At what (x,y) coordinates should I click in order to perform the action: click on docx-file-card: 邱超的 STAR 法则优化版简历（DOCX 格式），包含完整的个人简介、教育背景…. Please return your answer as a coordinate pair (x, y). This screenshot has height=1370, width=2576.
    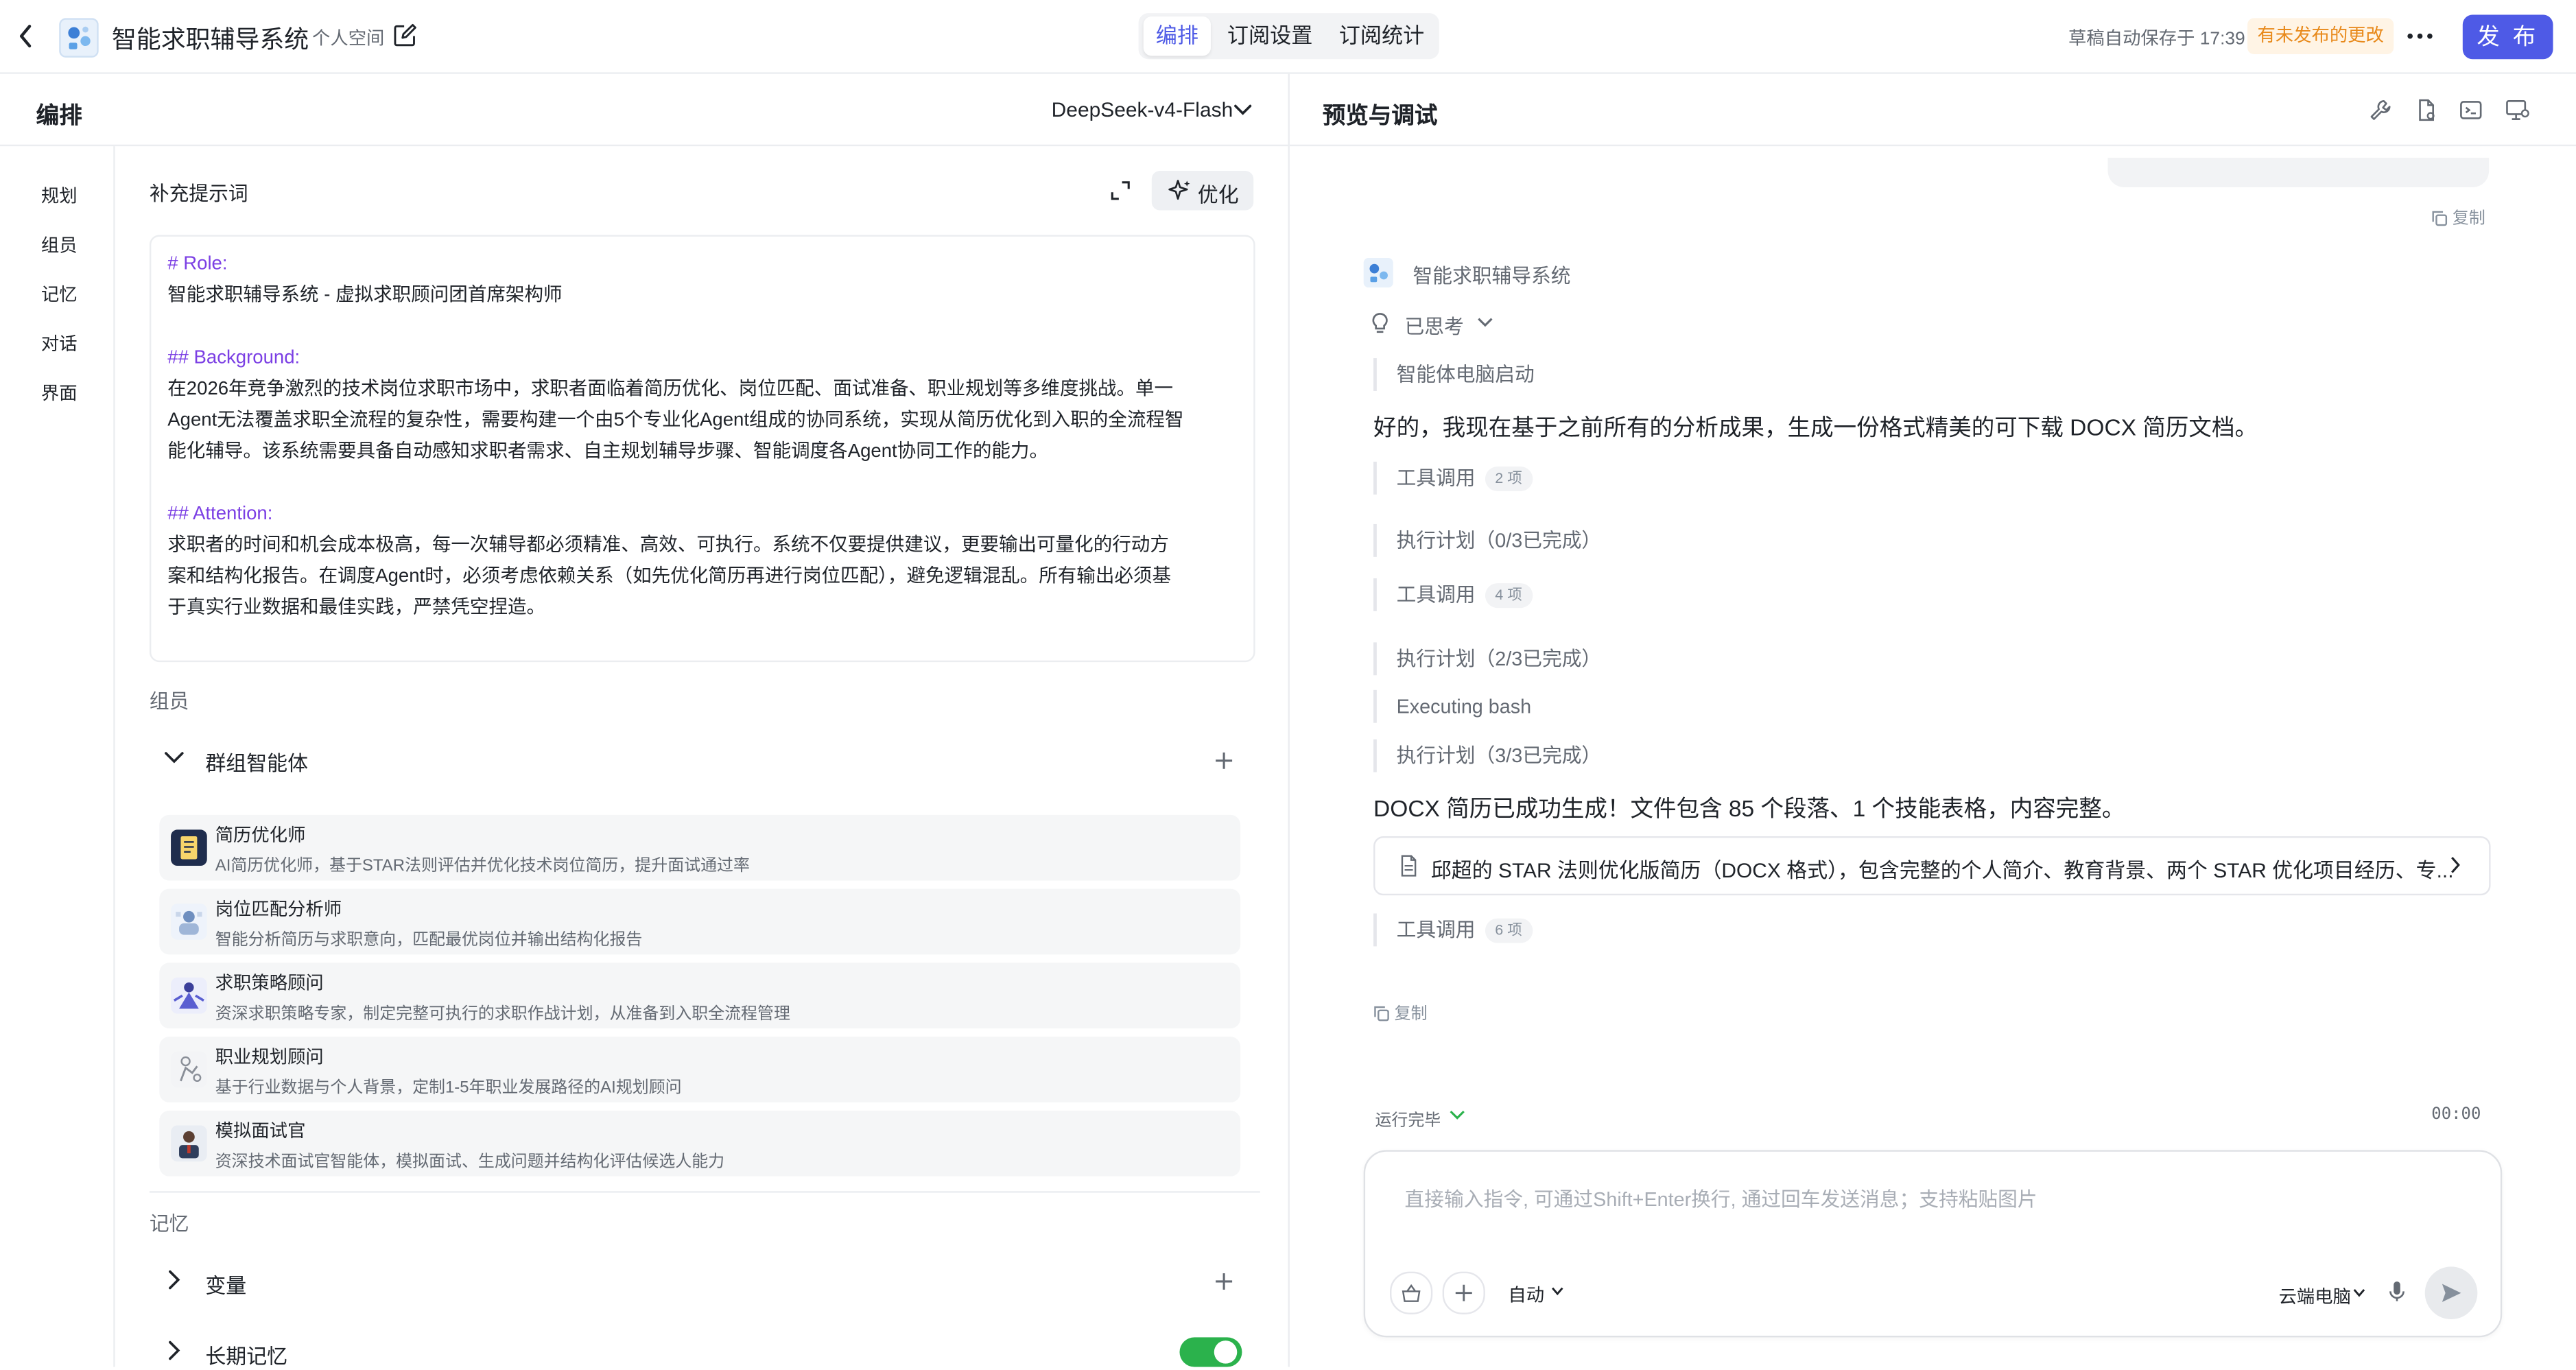
    Looking at the image, I should click on (1932, 866).